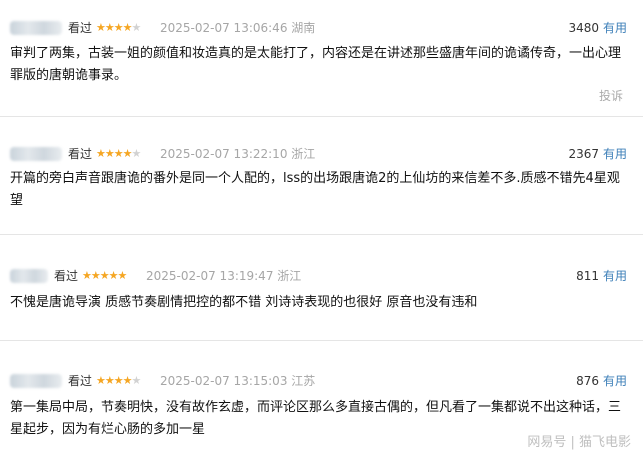 Image resolution: width=643 pixels, height=466 pixels. I want to click on review-datetime: 2025-02-07 13:06:46 湖南, so click(238, 28).